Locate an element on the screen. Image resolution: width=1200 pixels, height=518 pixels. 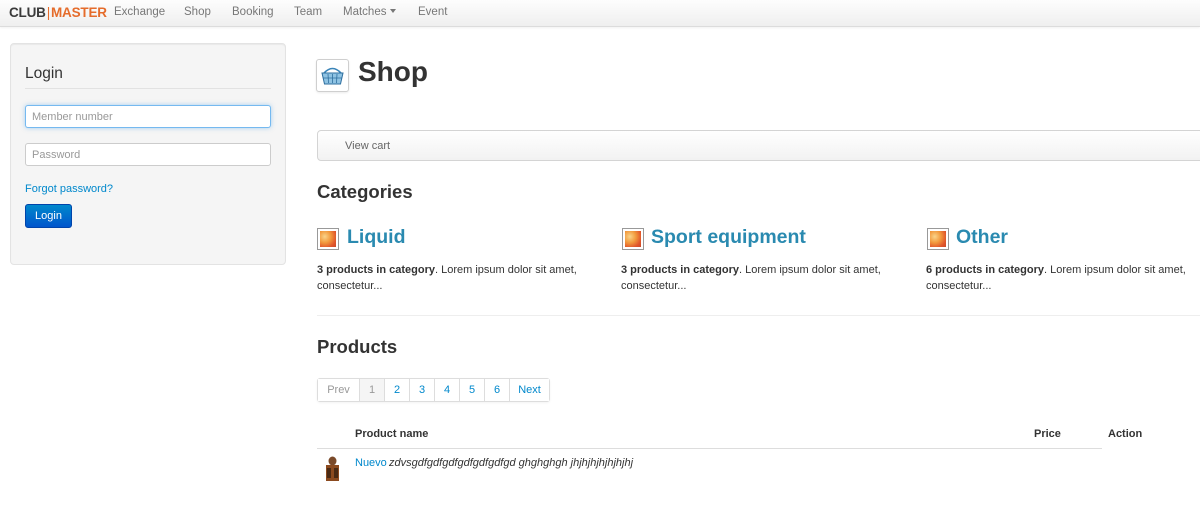
pagination-page-4: 4 is located at coordinates (446, 390).